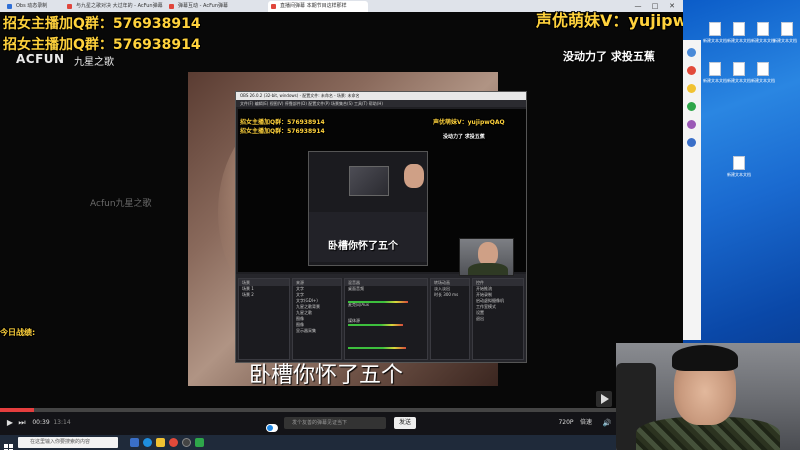  I want to click on browser-tab: 与九星之歌对决 大过年的 - AcFun弹幕, so click(114, 6).